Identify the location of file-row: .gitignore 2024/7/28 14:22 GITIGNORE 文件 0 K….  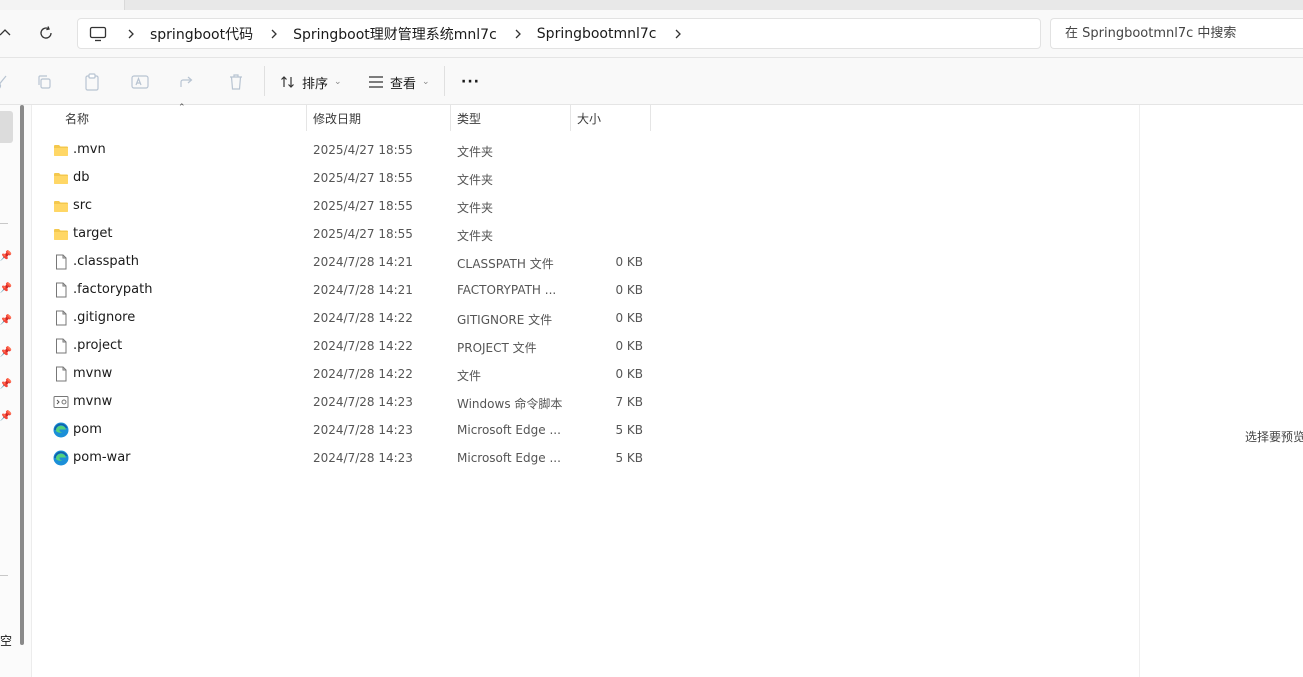
(349, 318).